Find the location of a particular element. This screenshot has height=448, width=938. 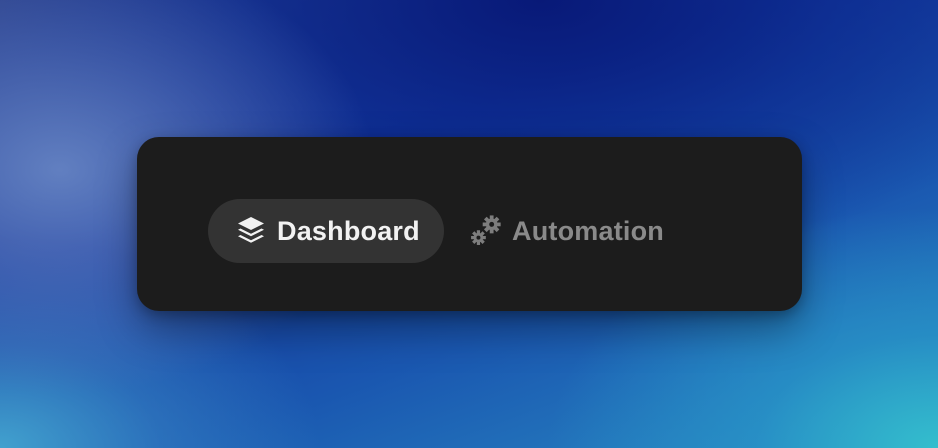

tab-automation: Automation is located at coordinates (577, 231).